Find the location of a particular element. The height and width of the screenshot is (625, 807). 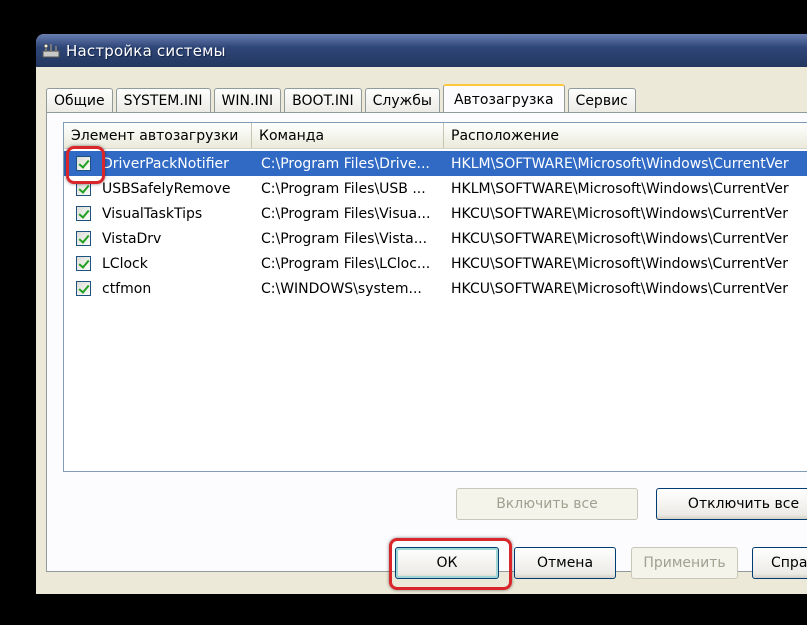

tab-tools: Сервис is located at coordinates (601, 100).